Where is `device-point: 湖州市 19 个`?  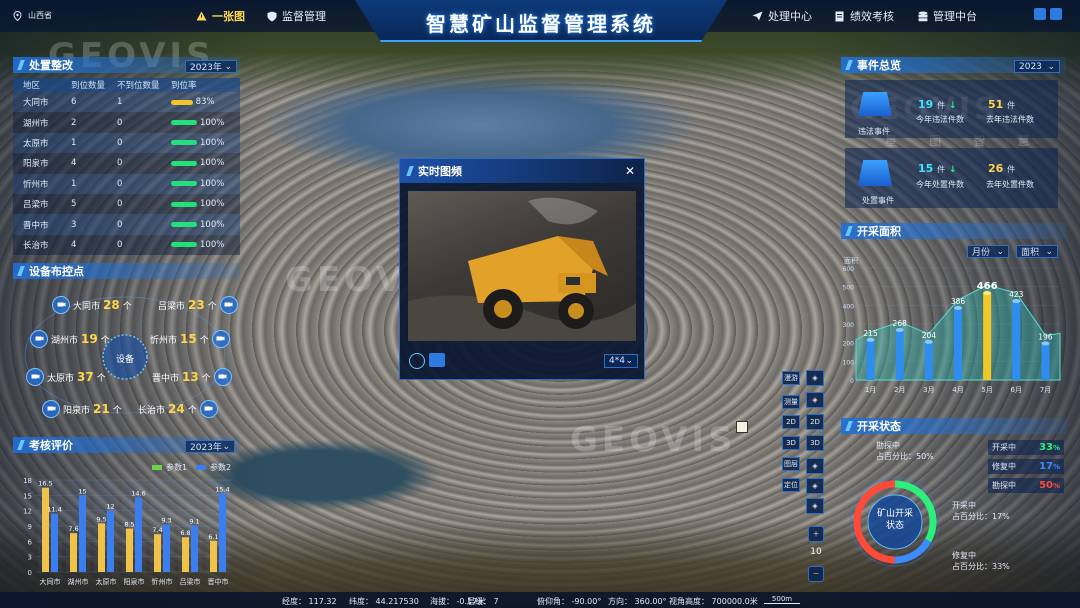 device-point: 湖州市 19 个 is located at coordinates (70, 339).